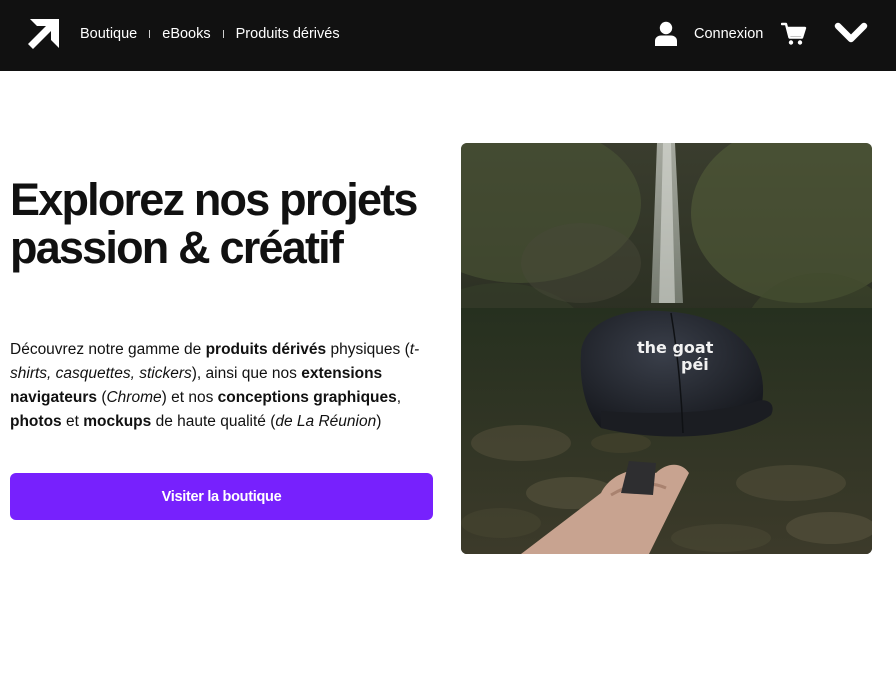 This screenshot has width=896, height=684. Describe the element at coordinates (214, 223) in the screenshot. I see `hero-title: Explorez nos projets passion & créatif` at that location.